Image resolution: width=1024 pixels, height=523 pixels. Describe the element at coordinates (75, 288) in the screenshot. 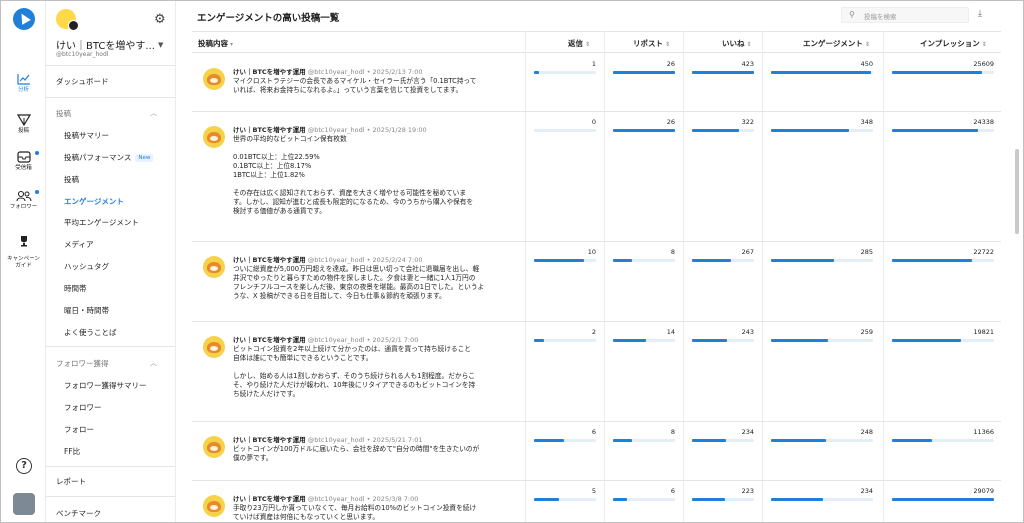

I see `sidebar-item-time: 時間帯` at that location.